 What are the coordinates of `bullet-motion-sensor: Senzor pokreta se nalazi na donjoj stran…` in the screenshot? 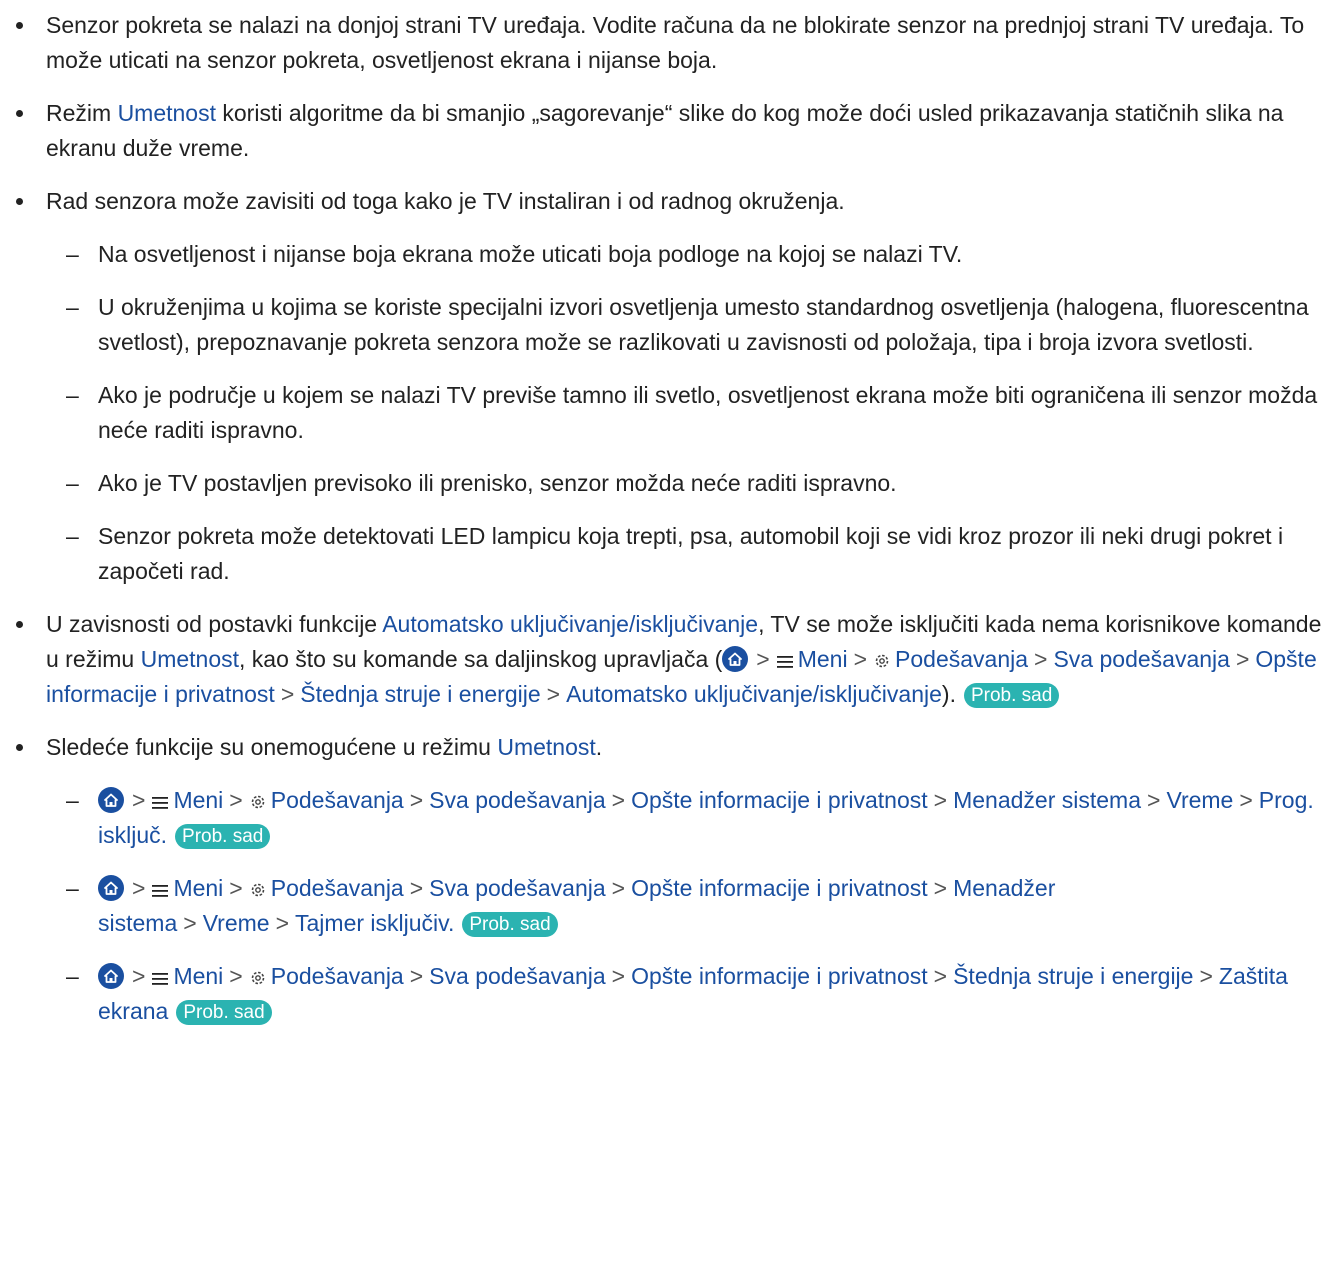 It's located at (666, 43).